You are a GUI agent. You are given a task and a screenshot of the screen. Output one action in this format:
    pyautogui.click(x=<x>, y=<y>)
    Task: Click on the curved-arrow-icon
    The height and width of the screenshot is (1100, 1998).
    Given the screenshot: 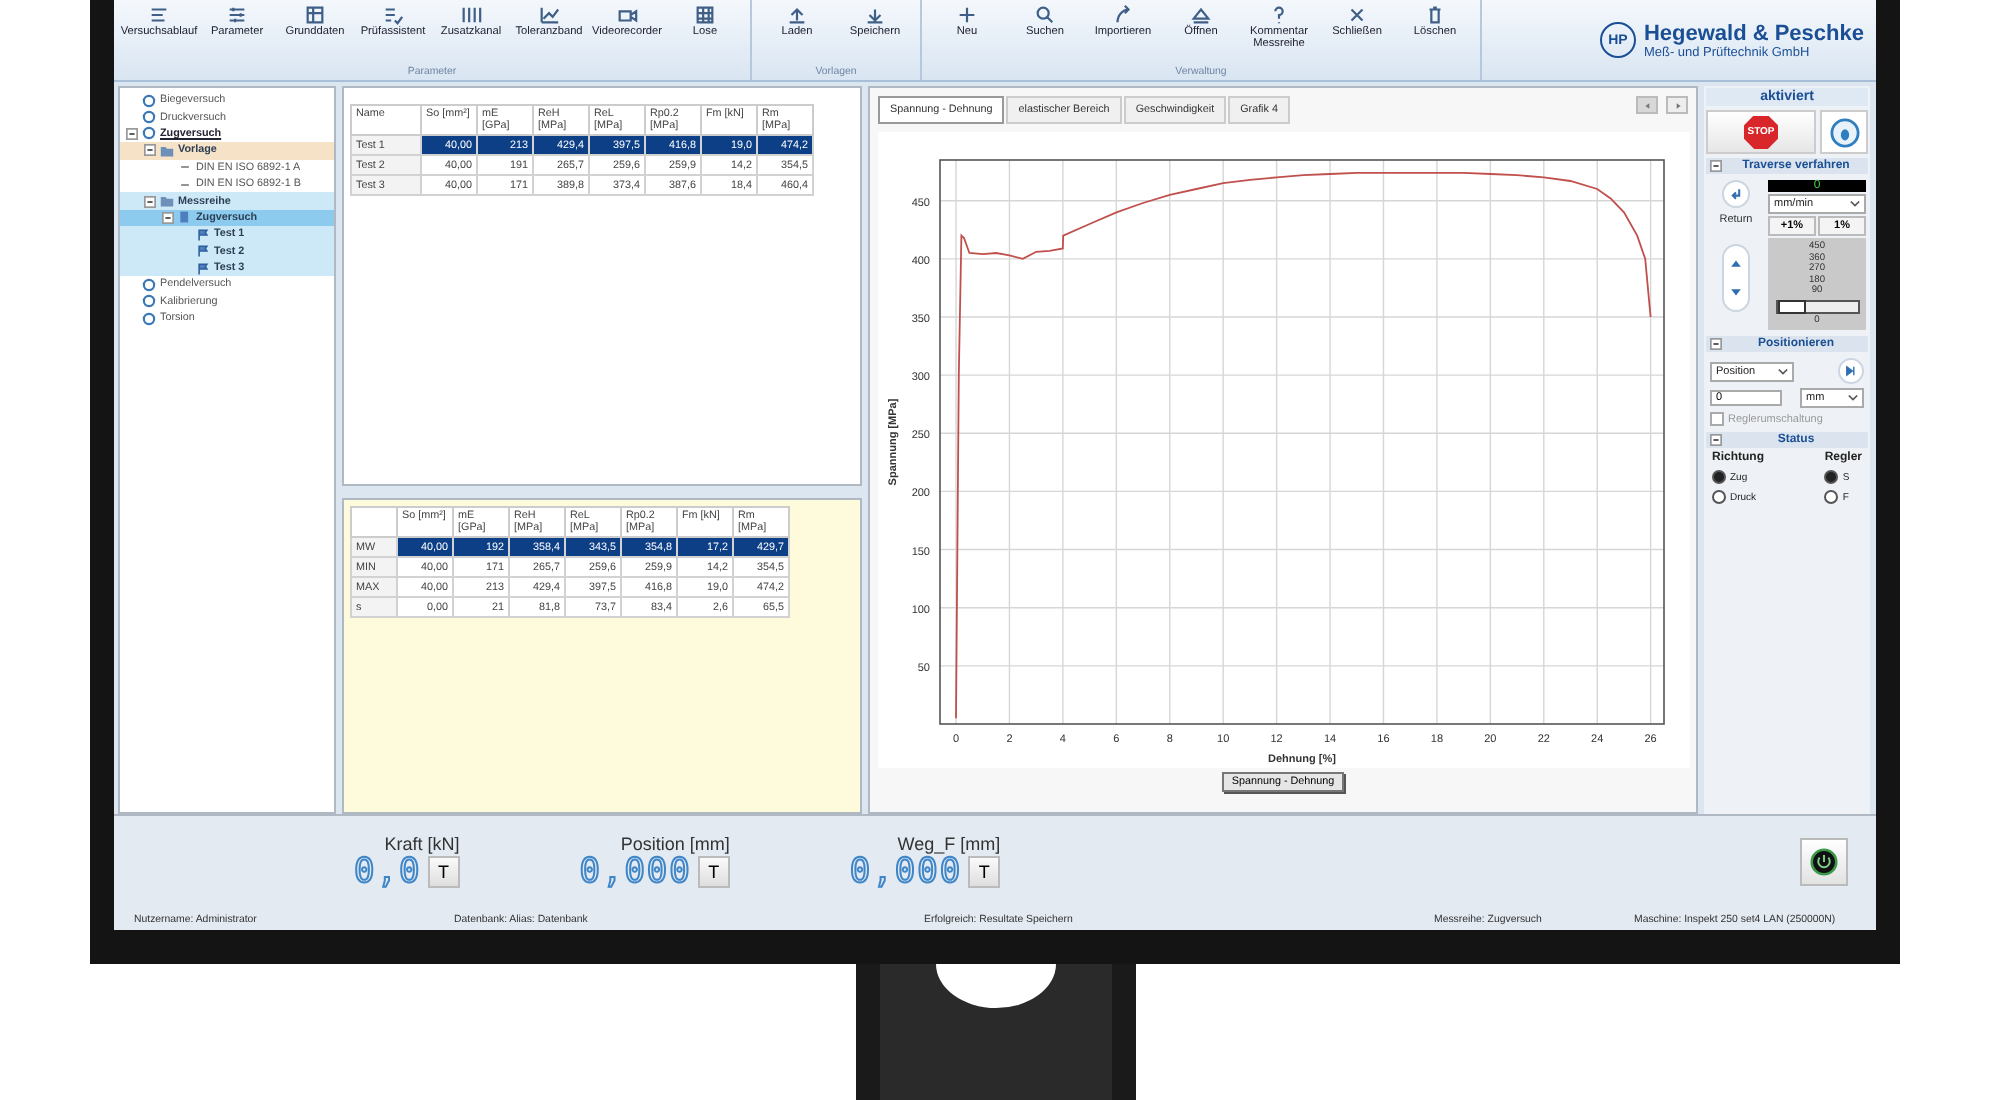 What is the action you would take?
    pyautogui.click(x=1123, y=15)
    